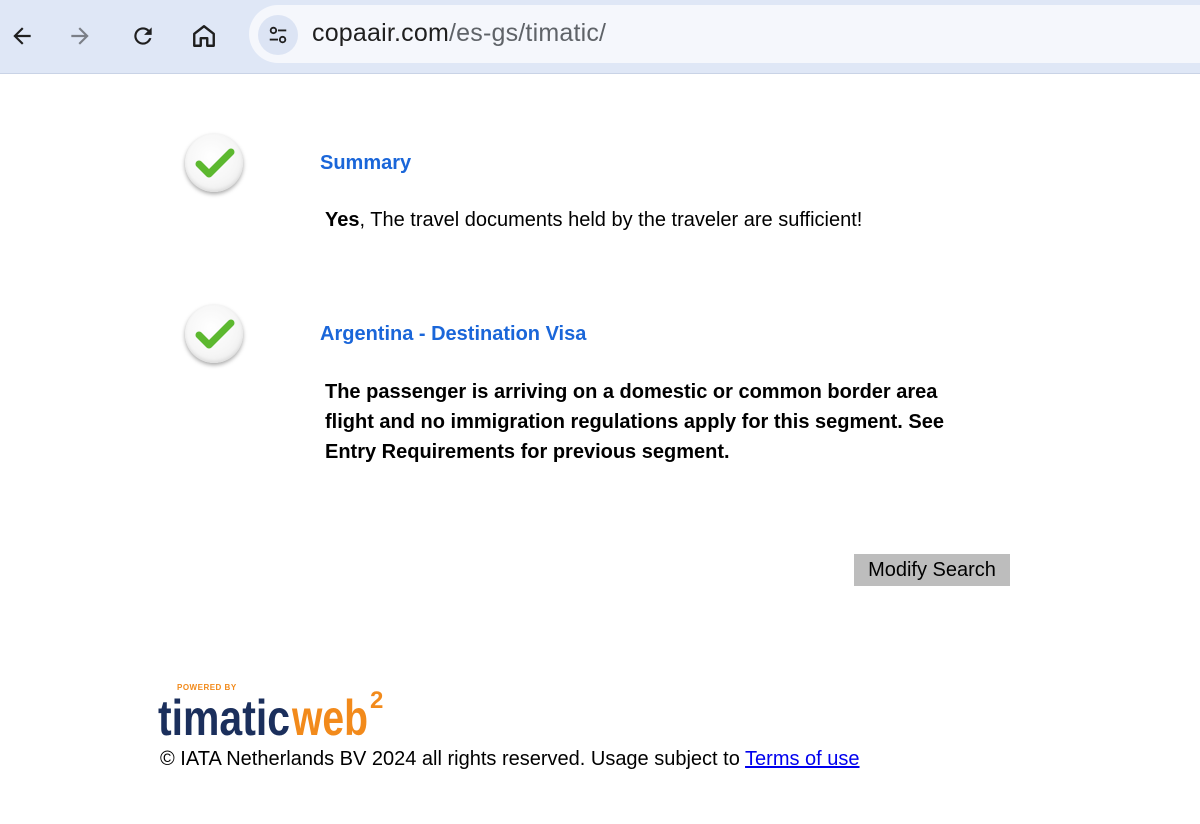  I want to click on visa-title: Argentina - Destination Visa, so click(453, 334).